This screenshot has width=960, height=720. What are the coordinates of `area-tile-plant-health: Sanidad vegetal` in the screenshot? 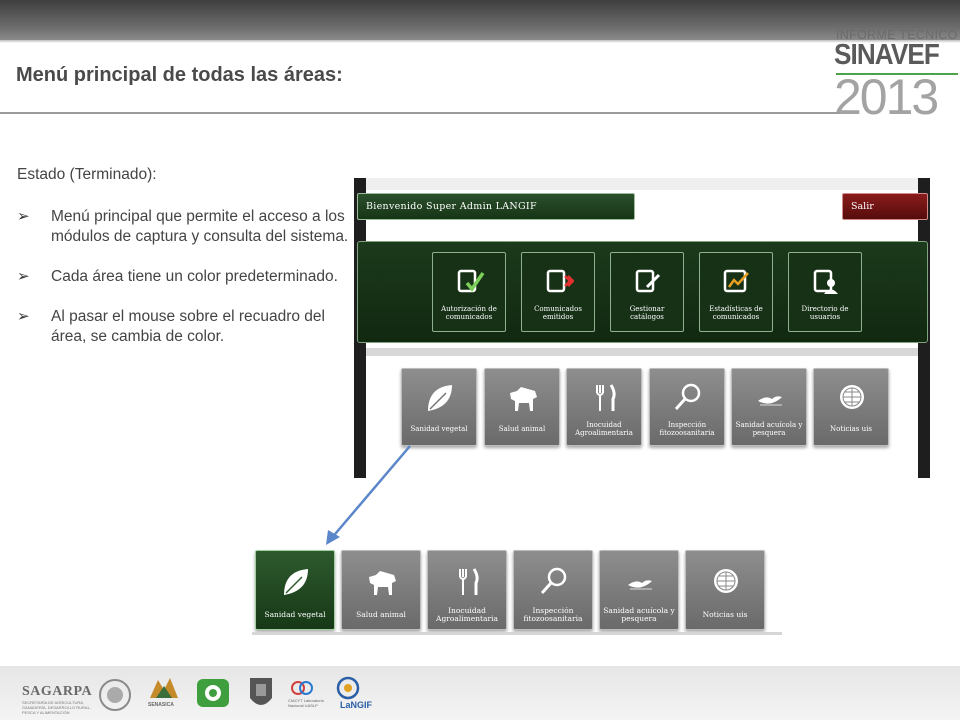 It's located at (439, 407).